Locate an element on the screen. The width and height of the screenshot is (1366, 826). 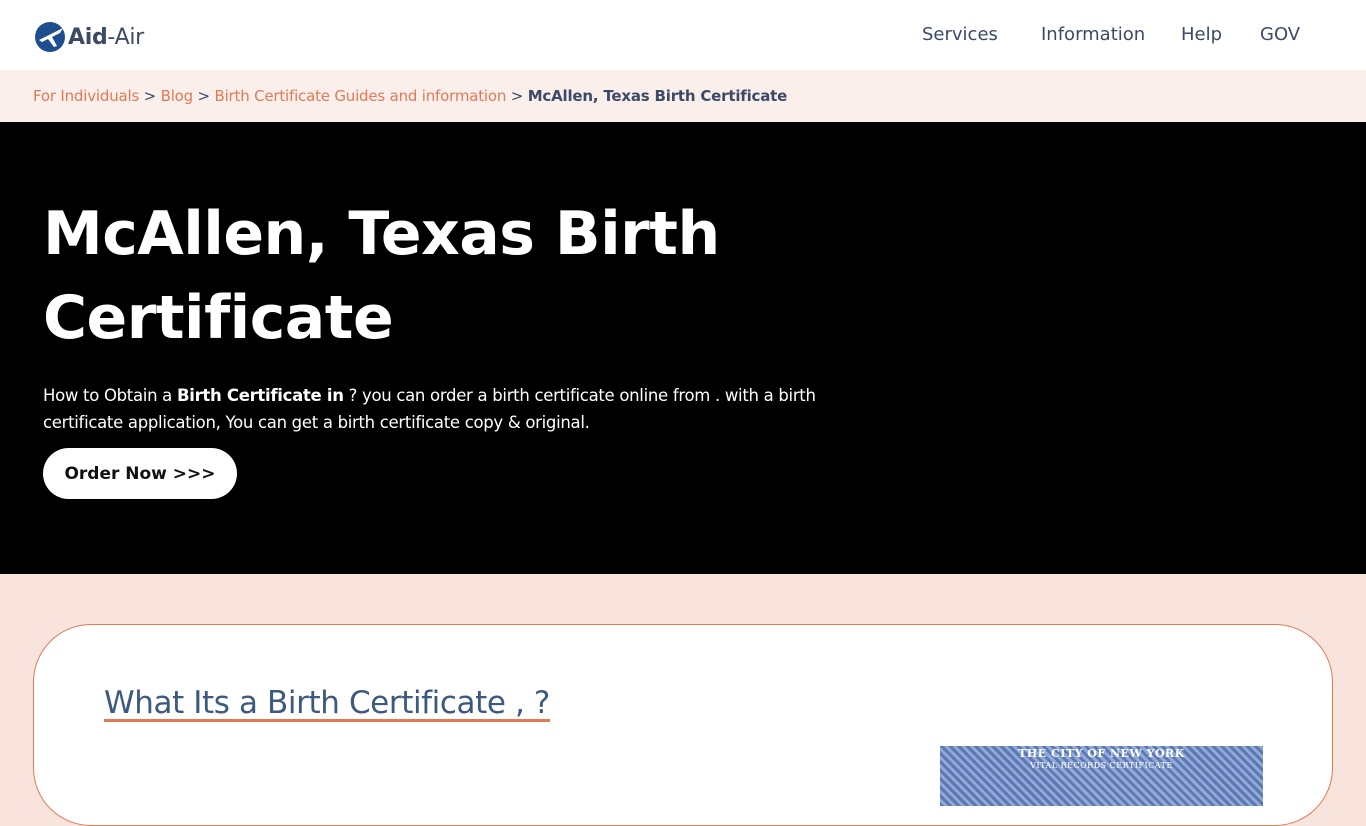
section-heading-link: What Its a Birth Certificate , ? is located at coordinates (327, 703).